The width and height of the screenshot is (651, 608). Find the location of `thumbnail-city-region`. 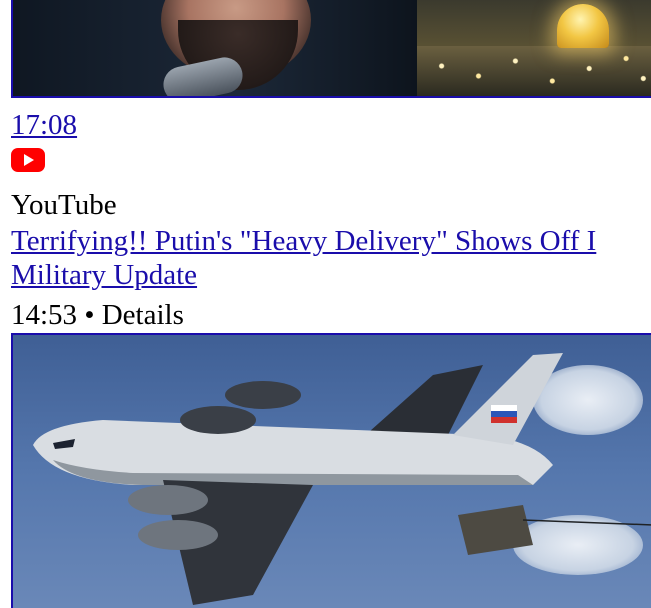

thumbnail-city-region is located at coordinates (534, 48).